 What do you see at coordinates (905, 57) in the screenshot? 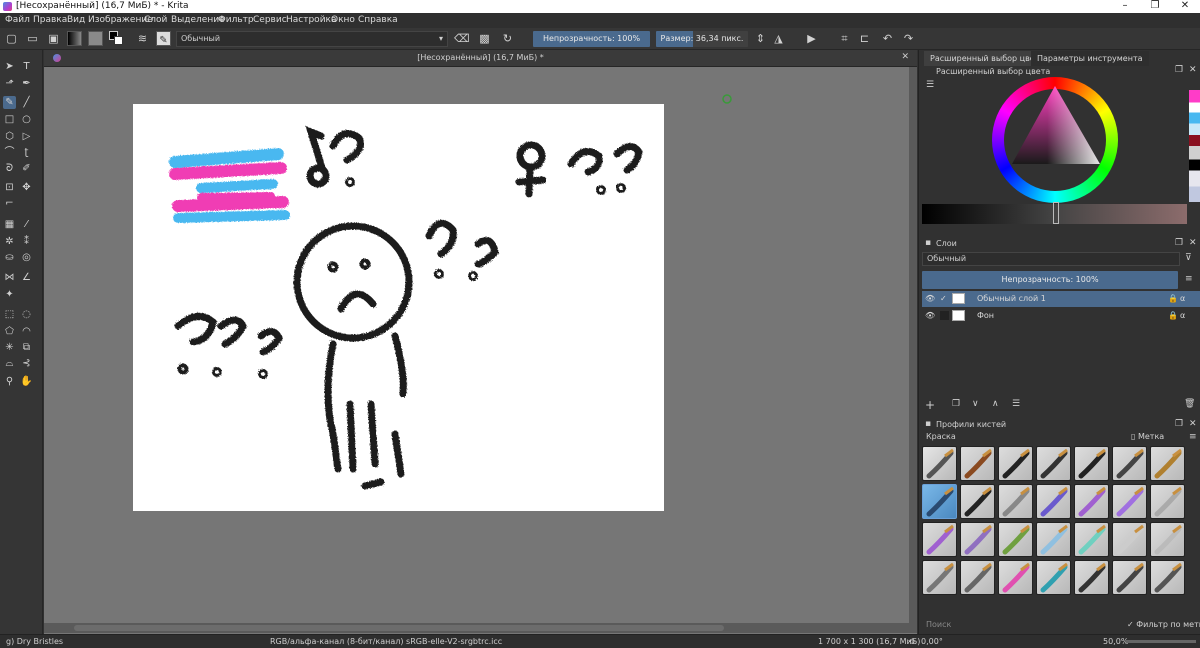
I see `close-icon: ✕` at bounding box center [905, 57].